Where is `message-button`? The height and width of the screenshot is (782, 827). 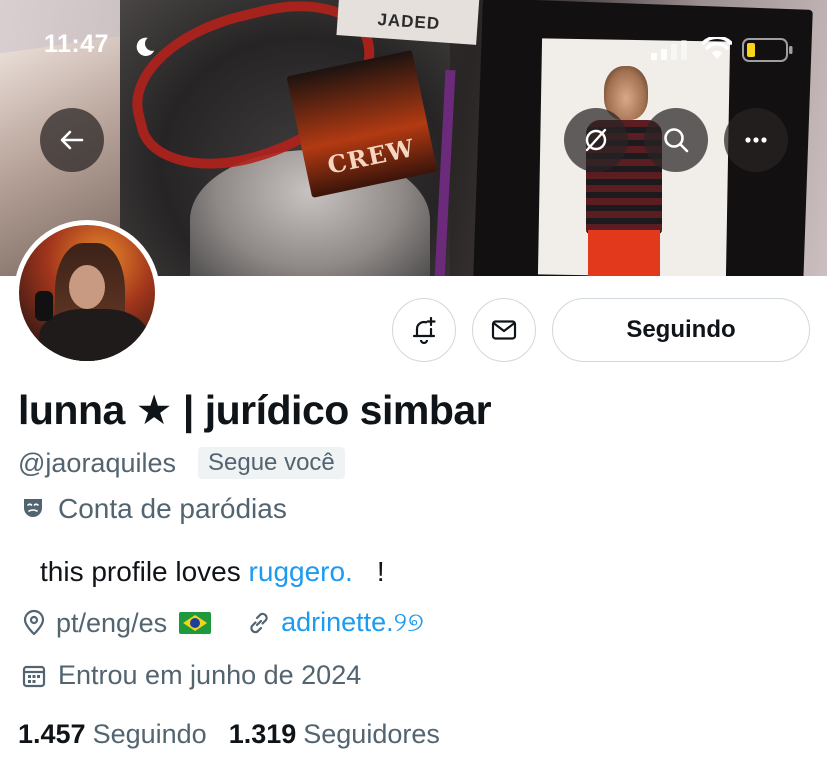
message-button is located at coordinates (504, 330).